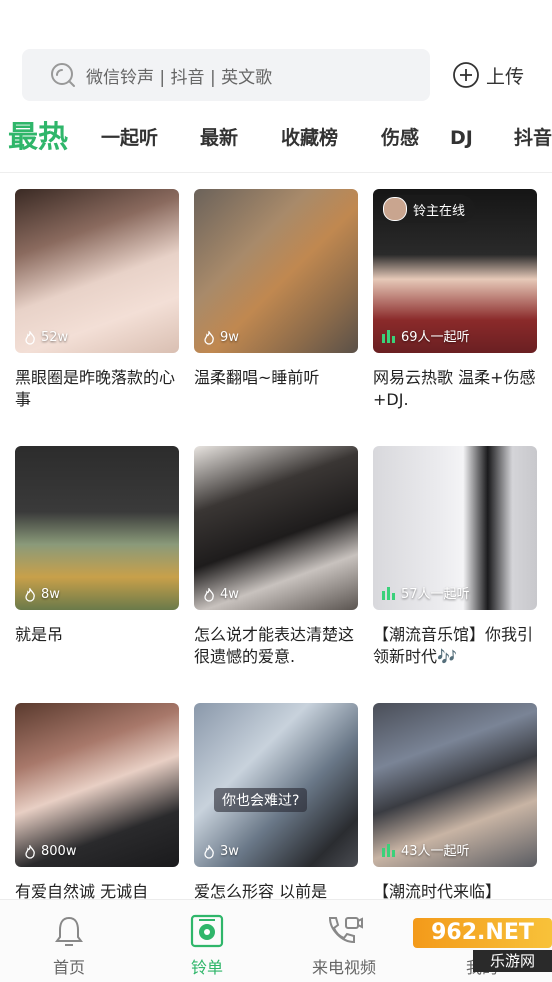  What do you see at coordinates (455, 785) in the screenshot?
I see `card-cover: 43人一起听` at bounding box center [455, 785].